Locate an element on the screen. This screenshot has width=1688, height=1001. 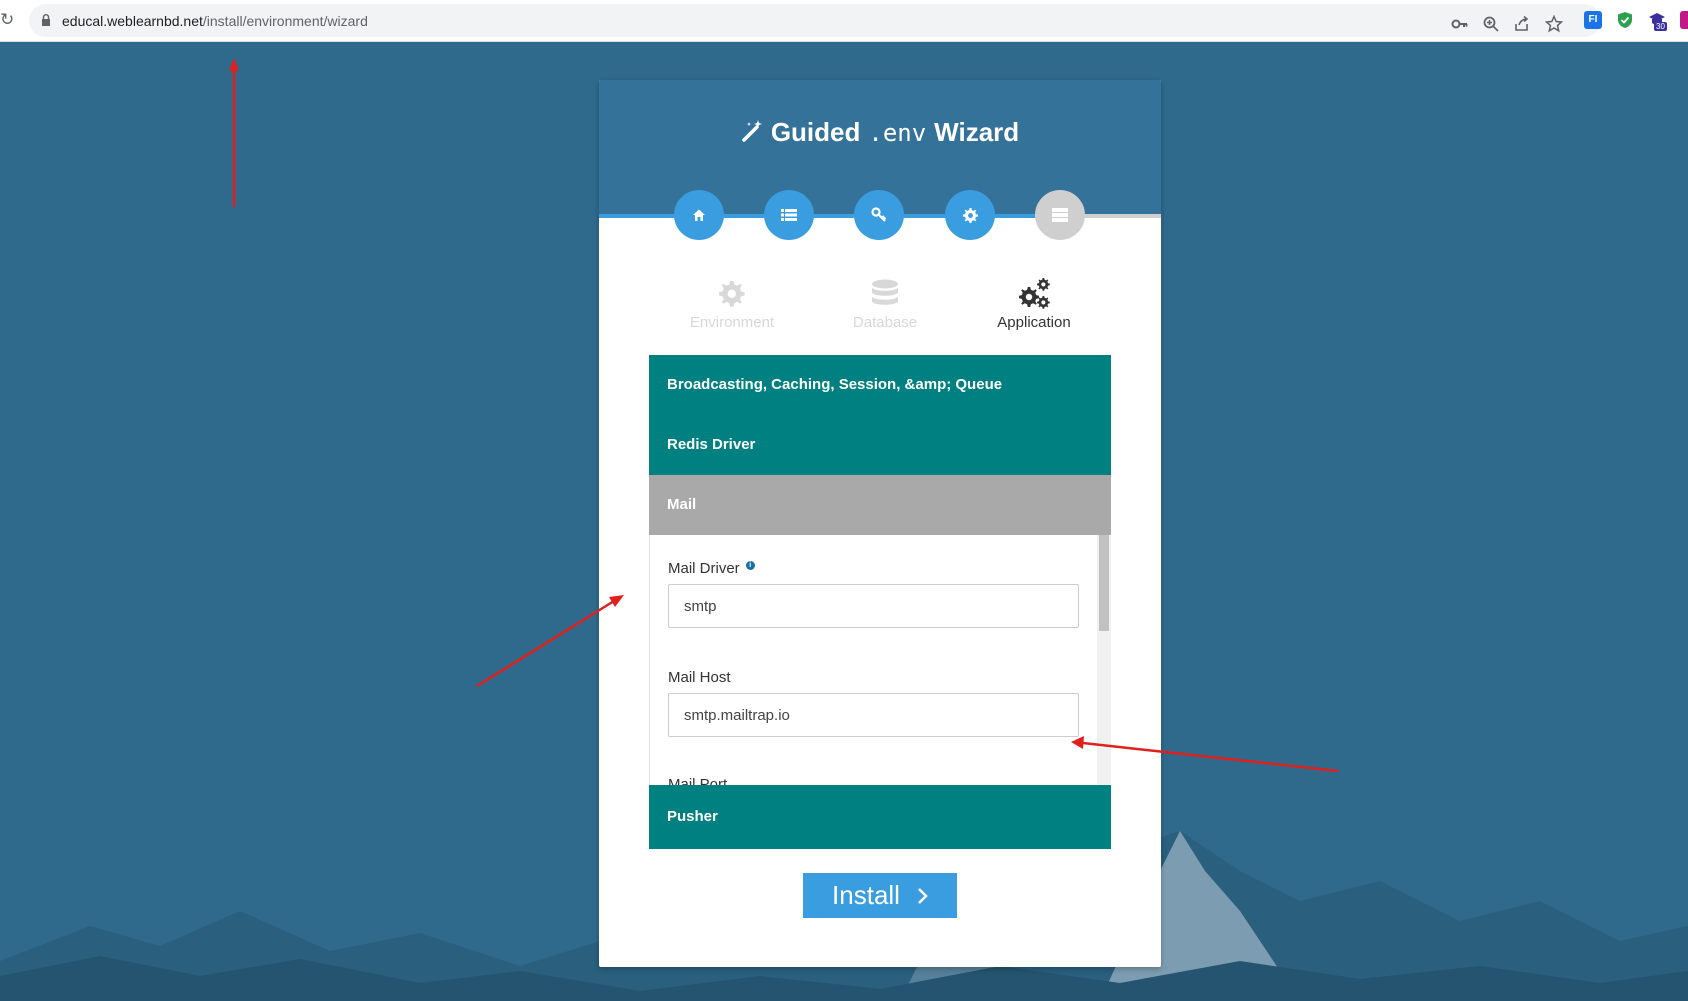
tab-label-environment: Environment is located at coordinates (732, 322).